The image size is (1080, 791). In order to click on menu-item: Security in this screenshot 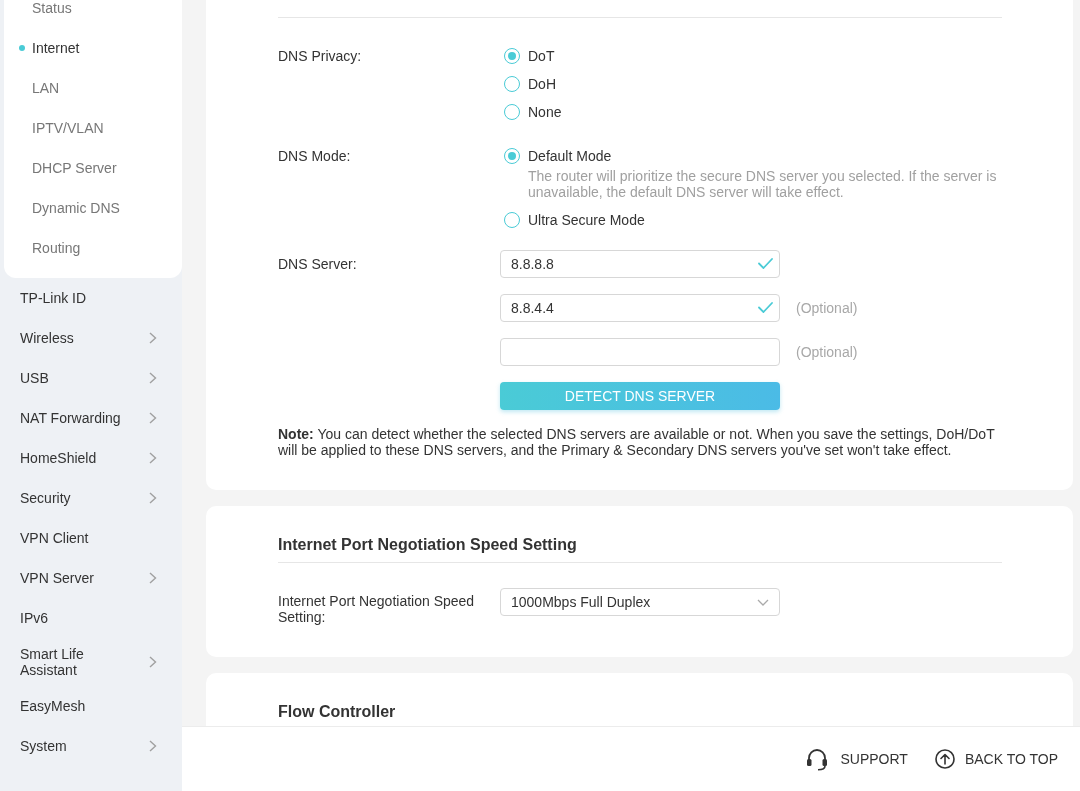, I will do `click(91, 498)`.